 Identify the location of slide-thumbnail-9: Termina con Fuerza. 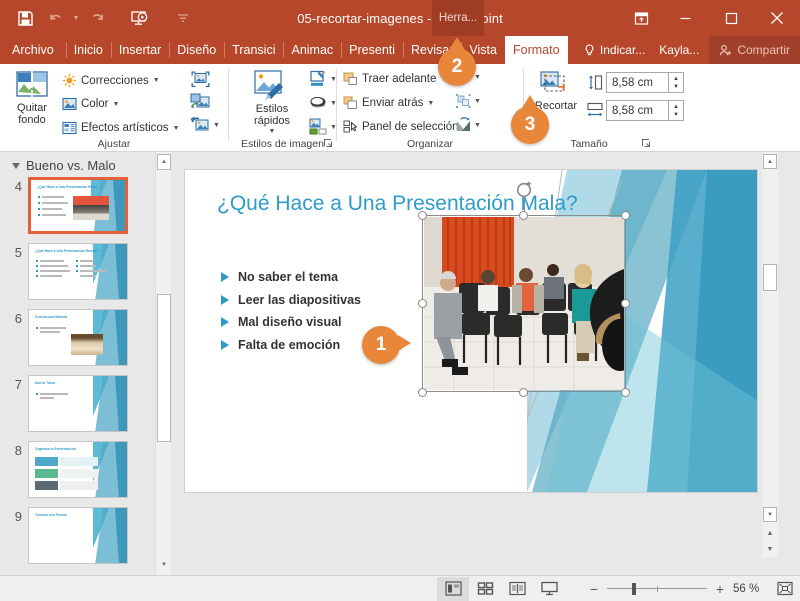
(78, 535).